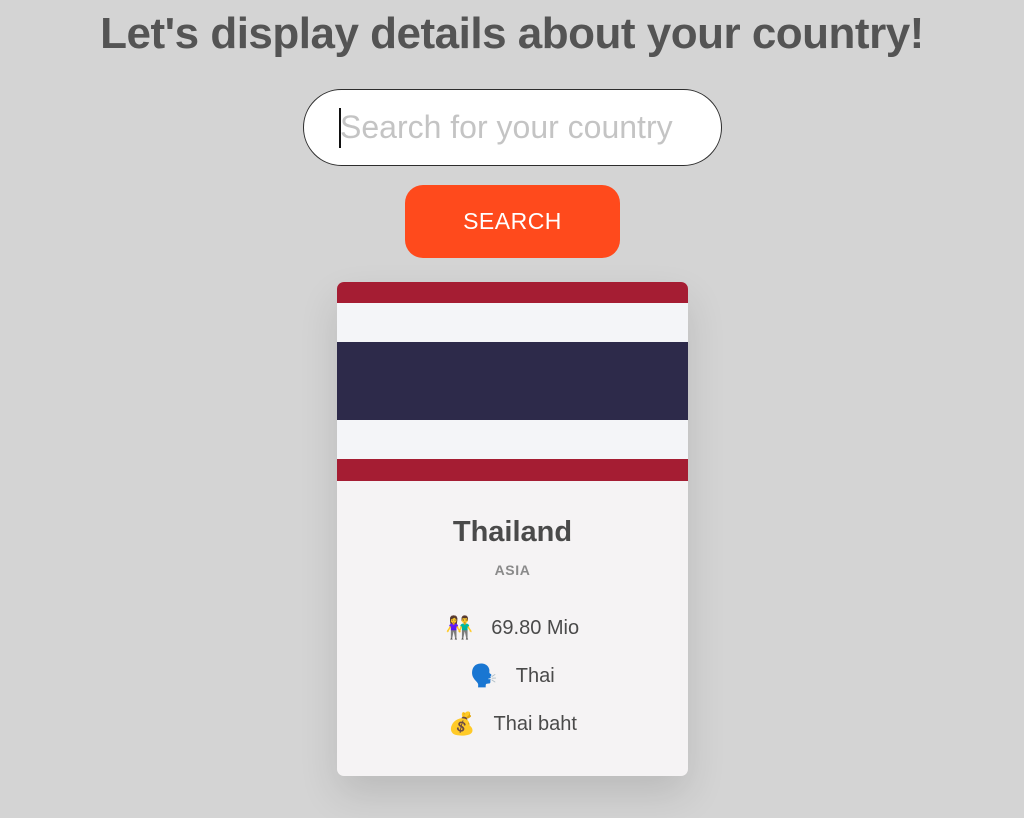  What do you see at coordinates (520, 127) in the screenshot?
I see `search-input` at bounding box center [520, 127].